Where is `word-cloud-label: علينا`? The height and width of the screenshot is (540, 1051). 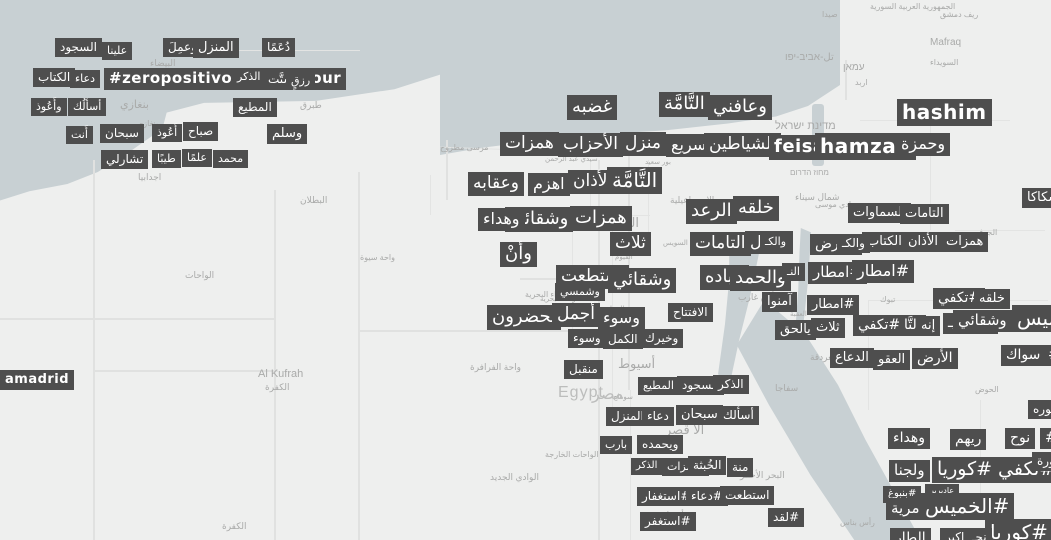
word-cloud-label: علينا is located at coordinates (117, 51).